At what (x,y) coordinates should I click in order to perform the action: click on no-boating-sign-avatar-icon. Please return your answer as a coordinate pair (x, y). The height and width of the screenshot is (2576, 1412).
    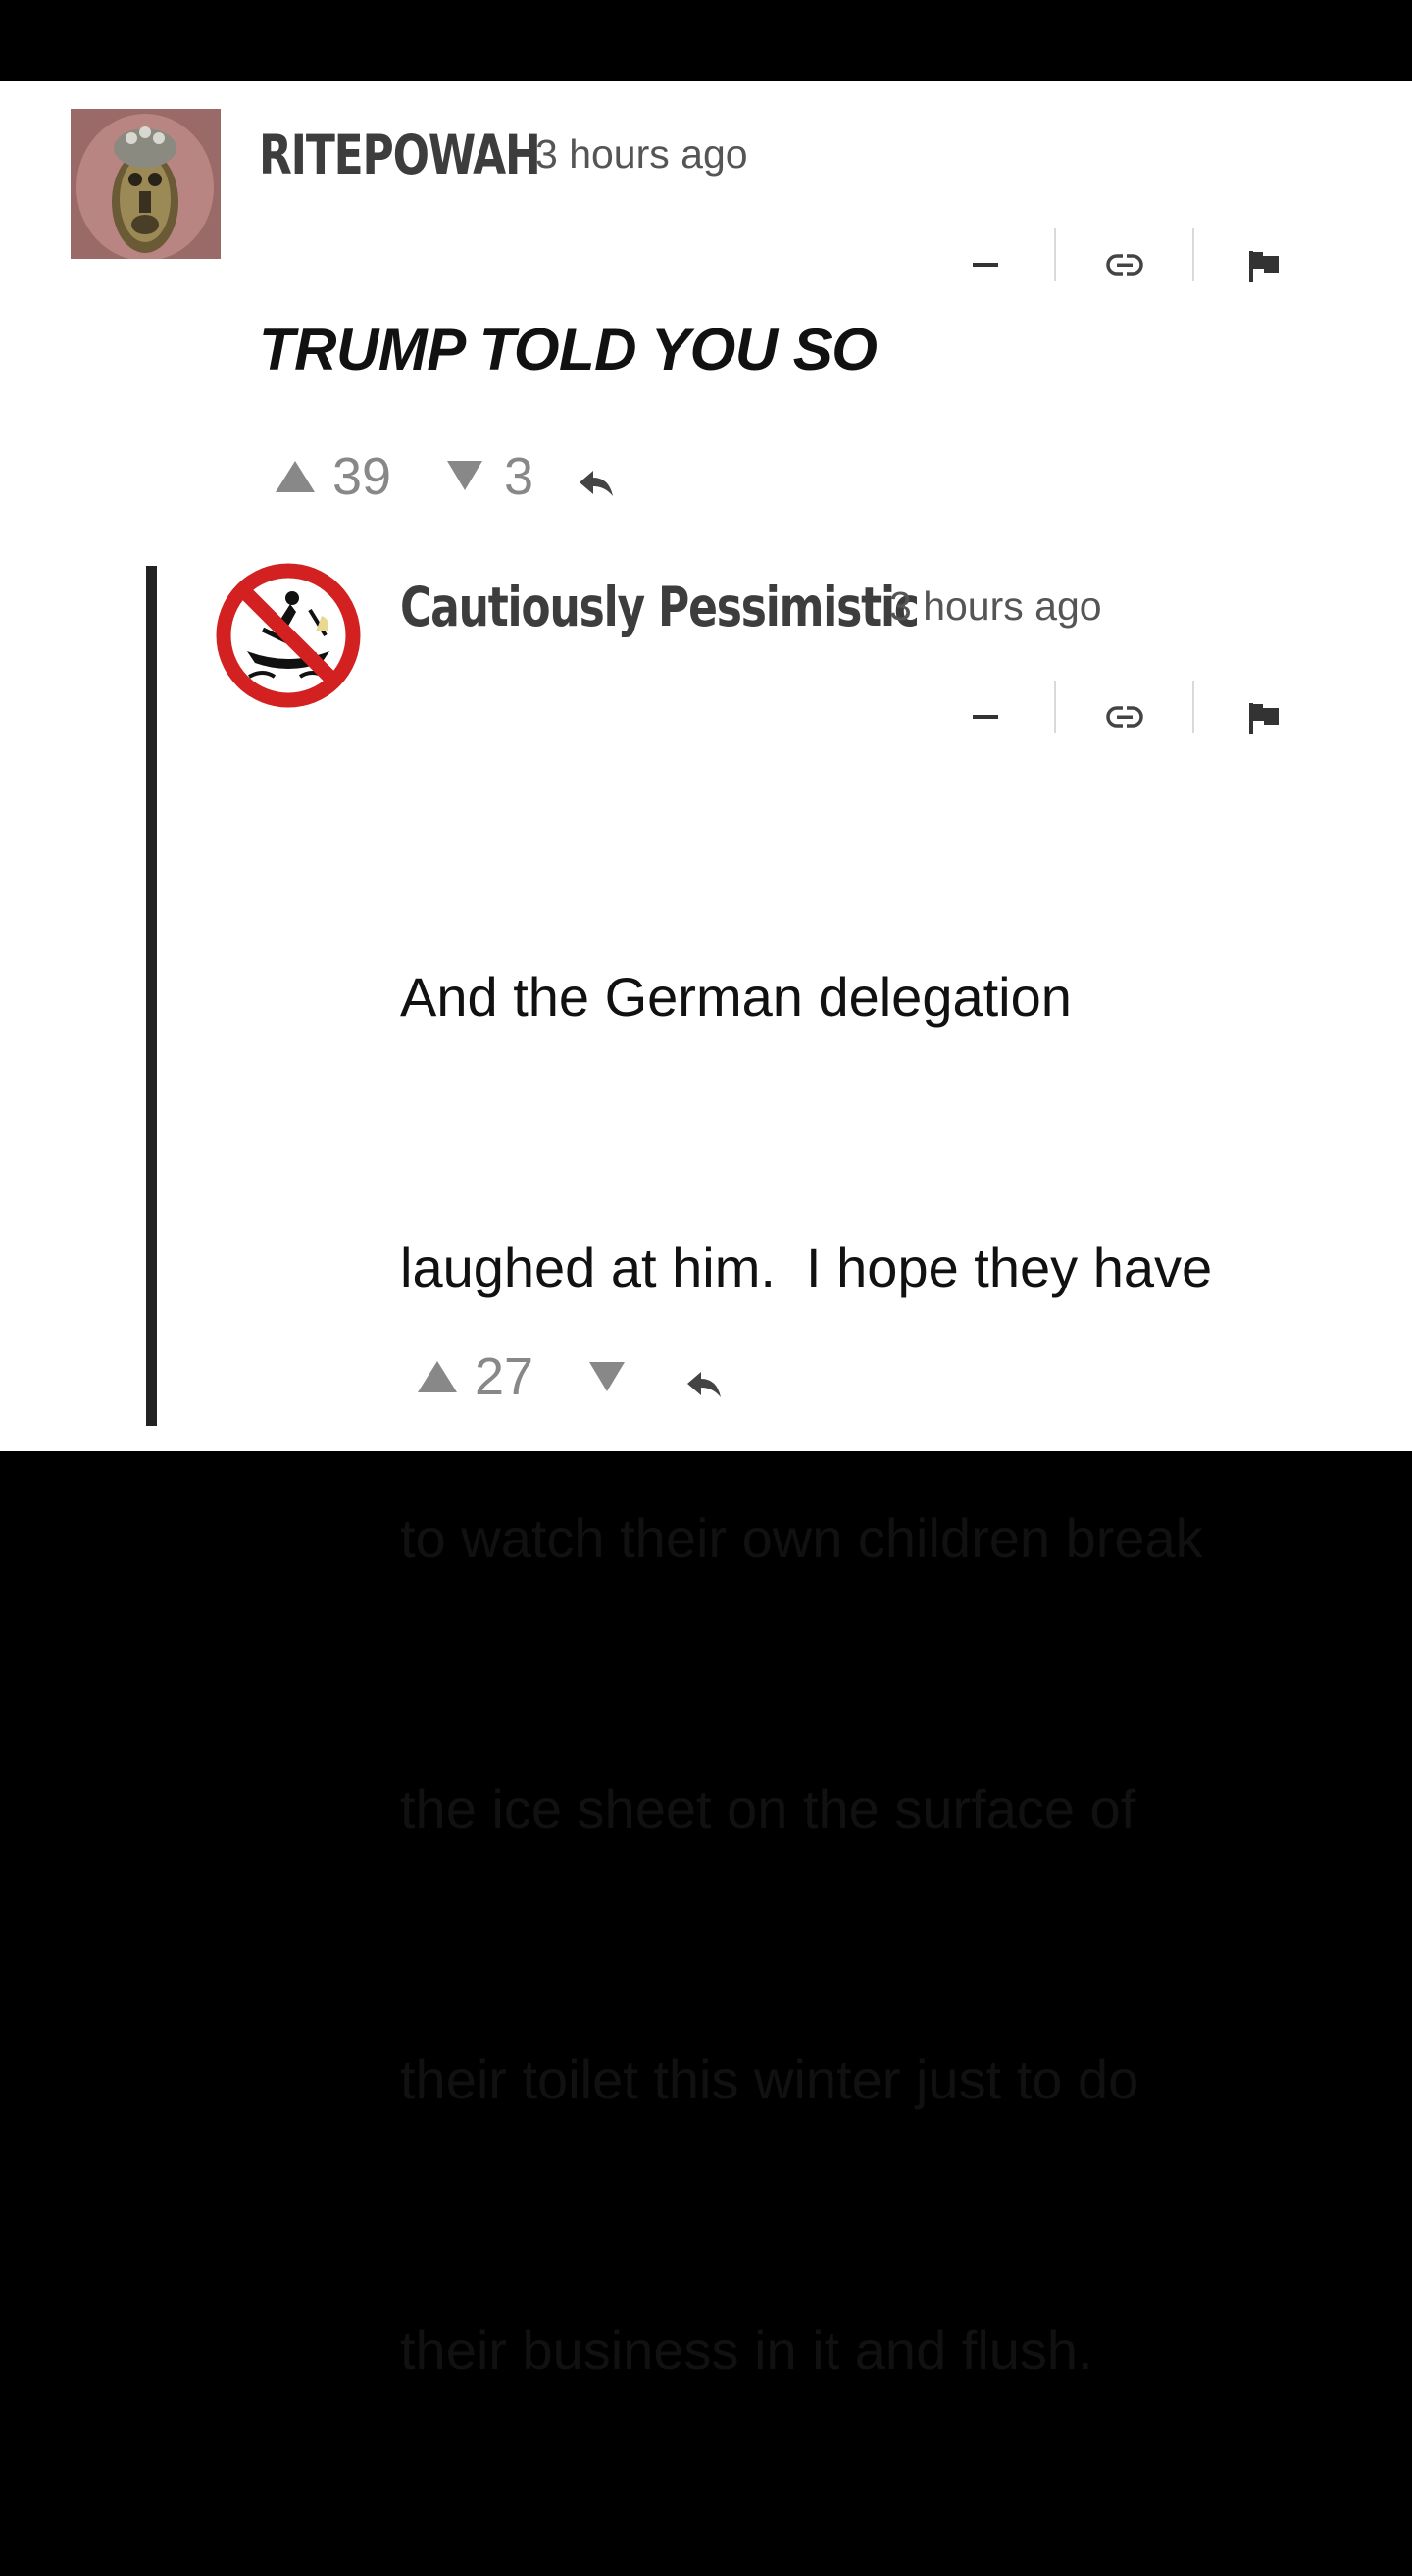
    Looking at the image, I should click on (288, 636).